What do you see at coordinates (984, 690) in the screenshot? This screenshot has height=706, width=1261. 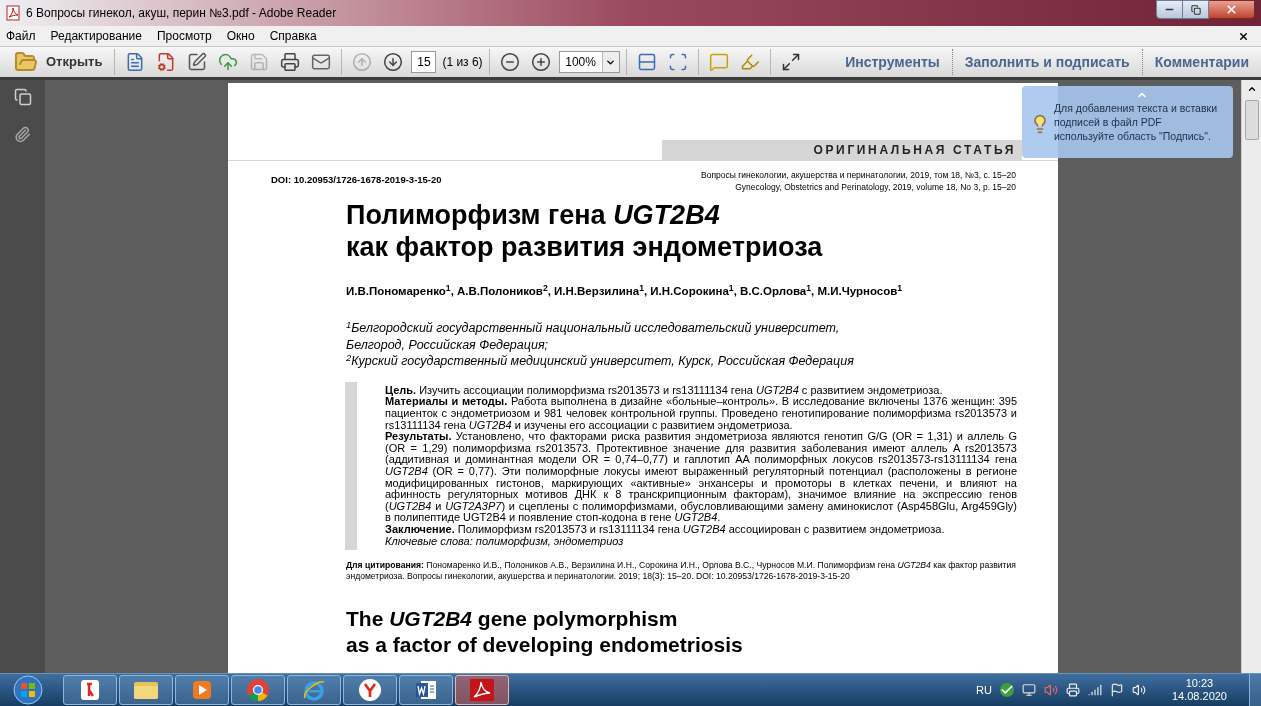 I see `language-indicator: RU` at bounding box center [984, 690].